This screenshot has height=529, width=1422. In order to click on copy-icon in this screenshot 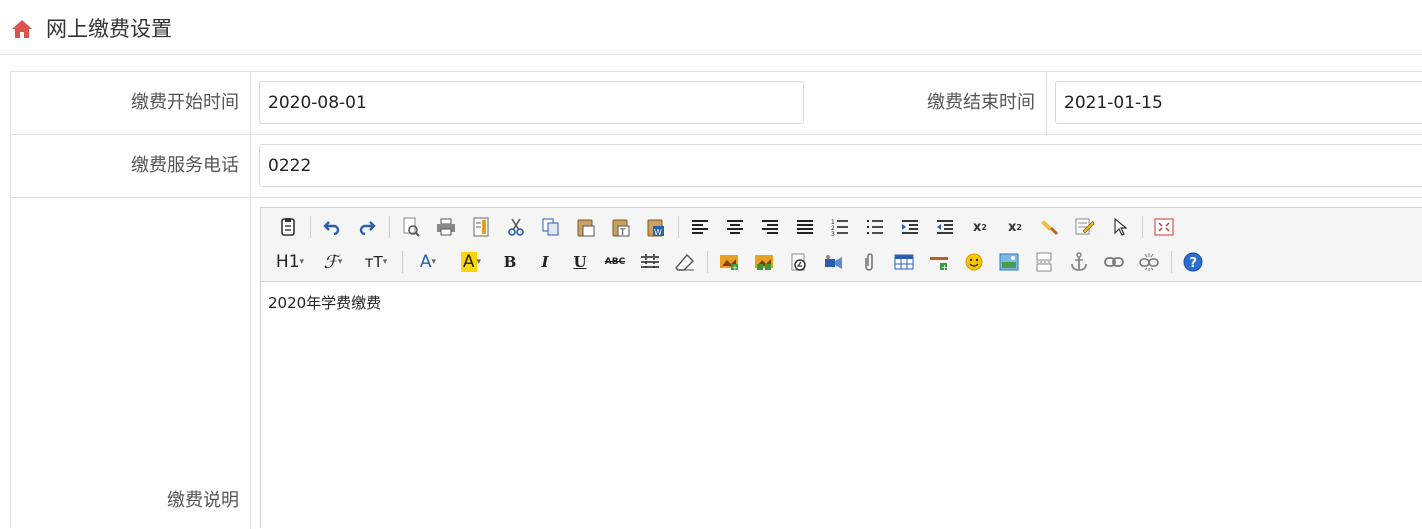, I will do `click(551, 227)`.